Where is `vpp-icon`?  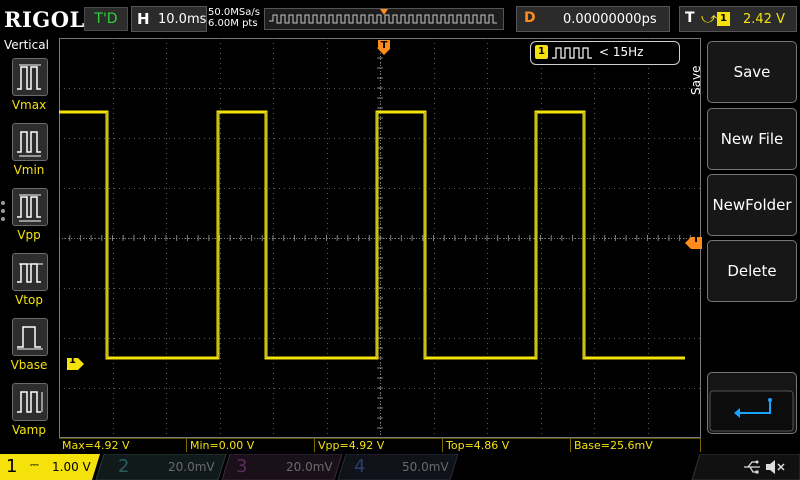
vpp-icon is located at coordinates (30, 207).